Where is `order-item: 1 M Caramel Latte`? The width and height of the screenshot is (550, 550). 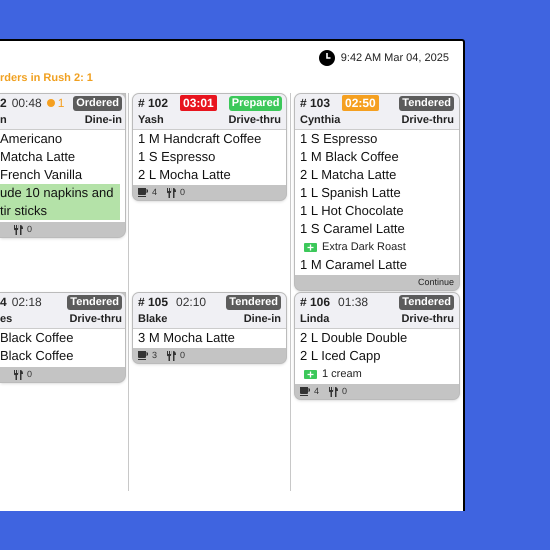 order-item: 1 M Caramel Latte is located at coordinates (354, 265).